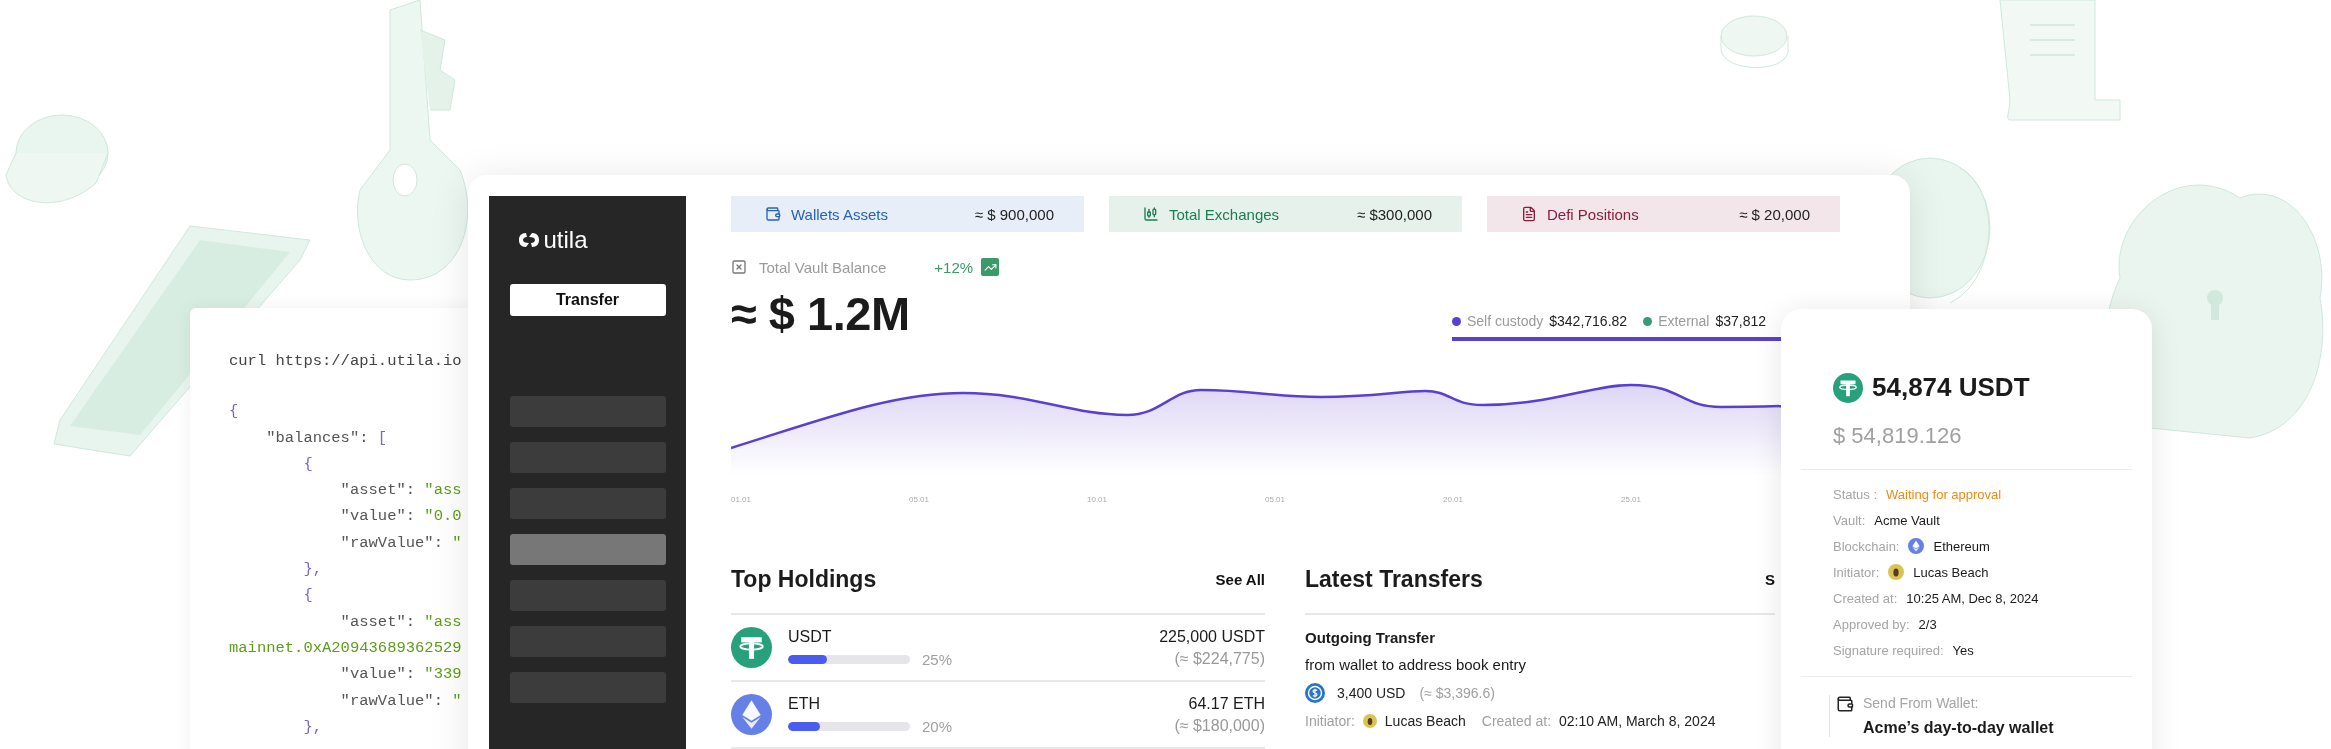 This screenshot has height=749, width=2331. What do you see at coordinates (1897, 436) in the screenshot?
I see `fiat-amount: $ 54,819.126` at bounding box center [1897, 436].